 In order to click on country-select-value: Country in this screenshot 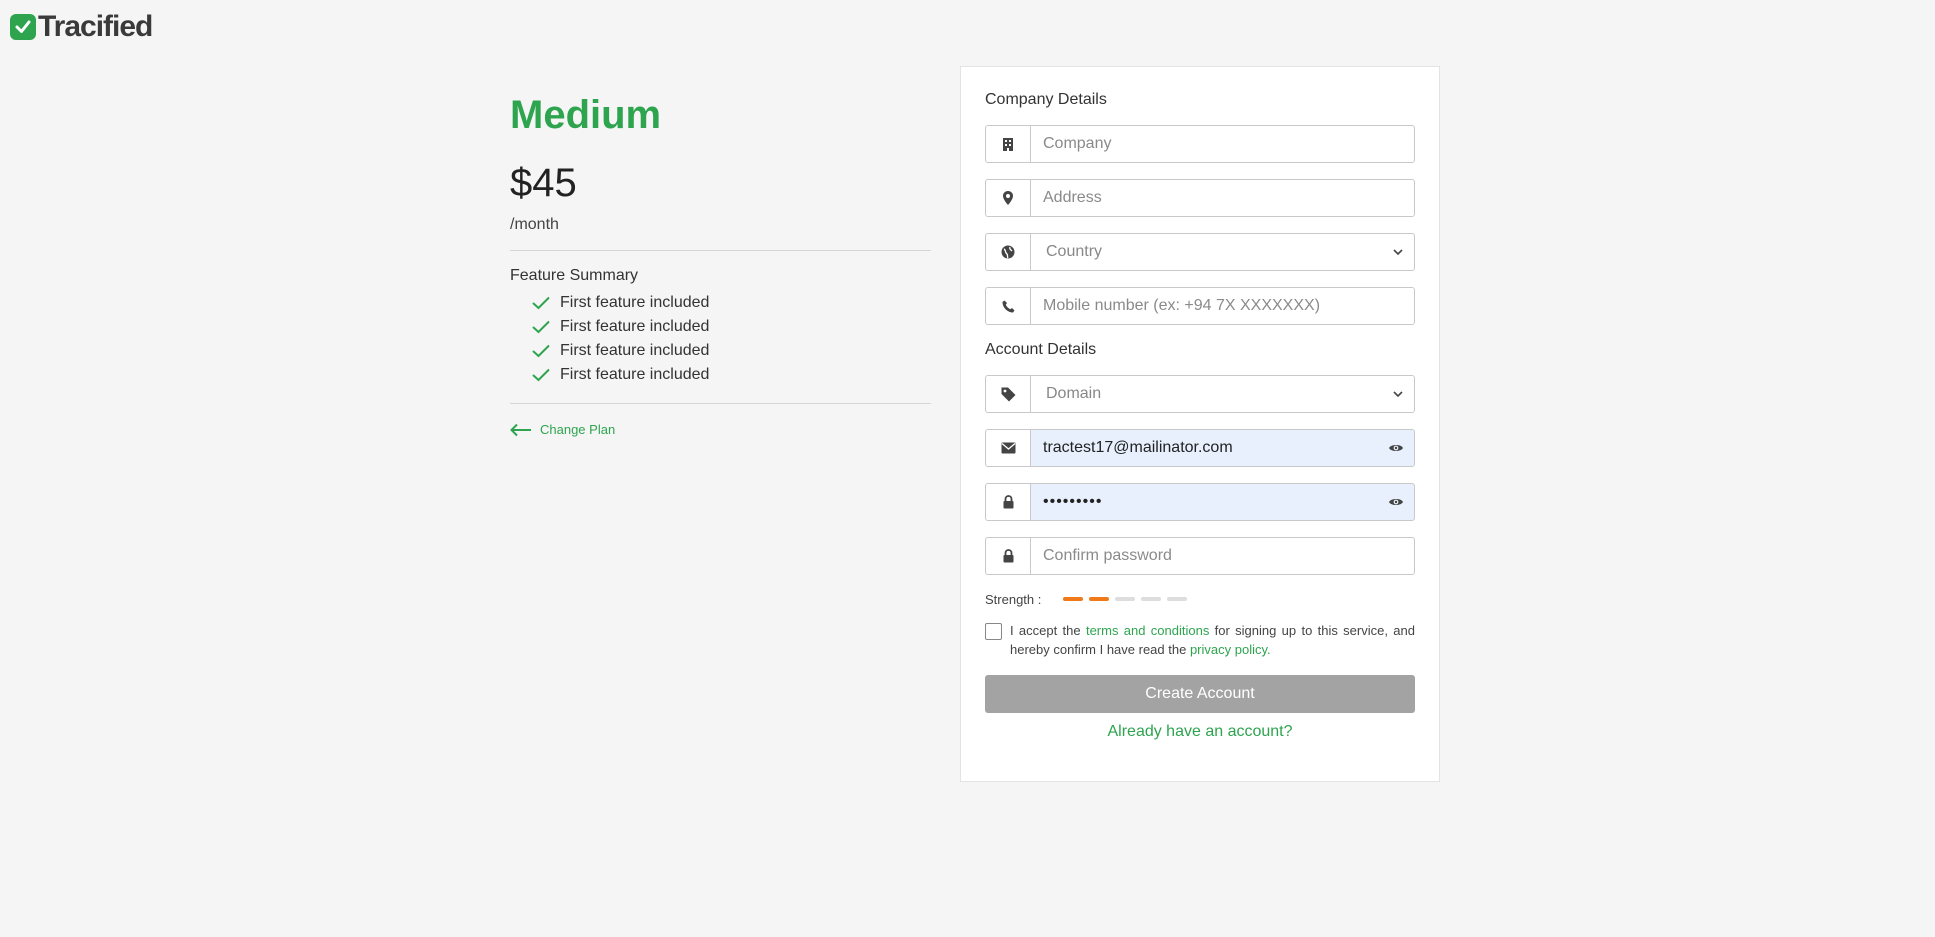, I will do `click(1074, 251)`.